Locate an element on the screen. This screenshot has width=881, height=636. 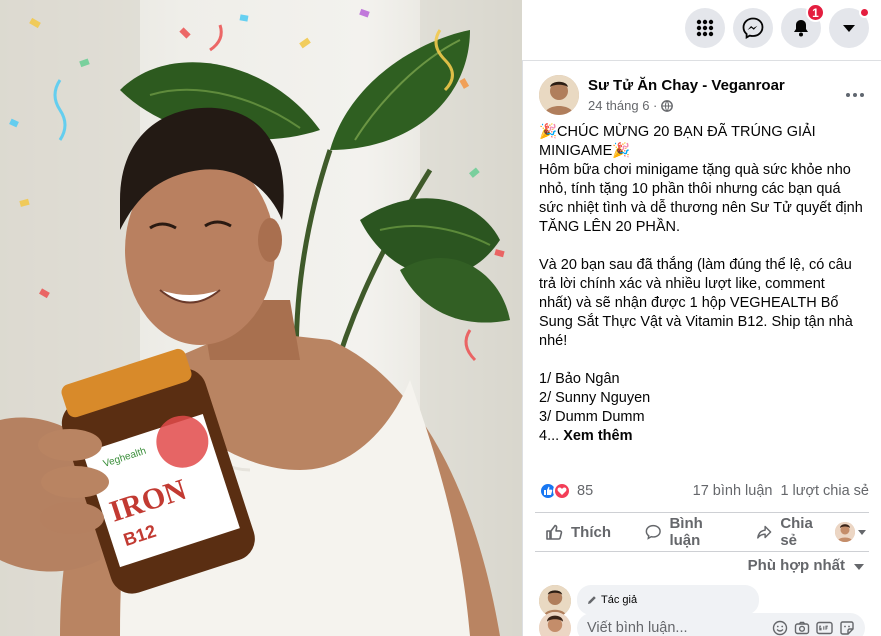
react-as-selector is located at coordinates (851, 532).